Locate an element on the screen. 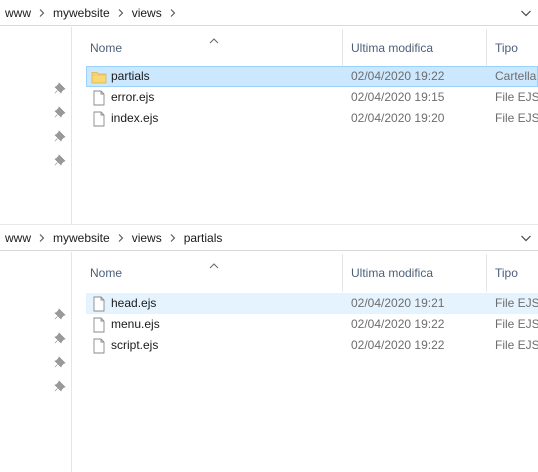 The height and width of the screenshot is (472, 538). file-row-head: head.ejs 02/04/2020 19:21 File EJS is located at coordinates (312, 303).